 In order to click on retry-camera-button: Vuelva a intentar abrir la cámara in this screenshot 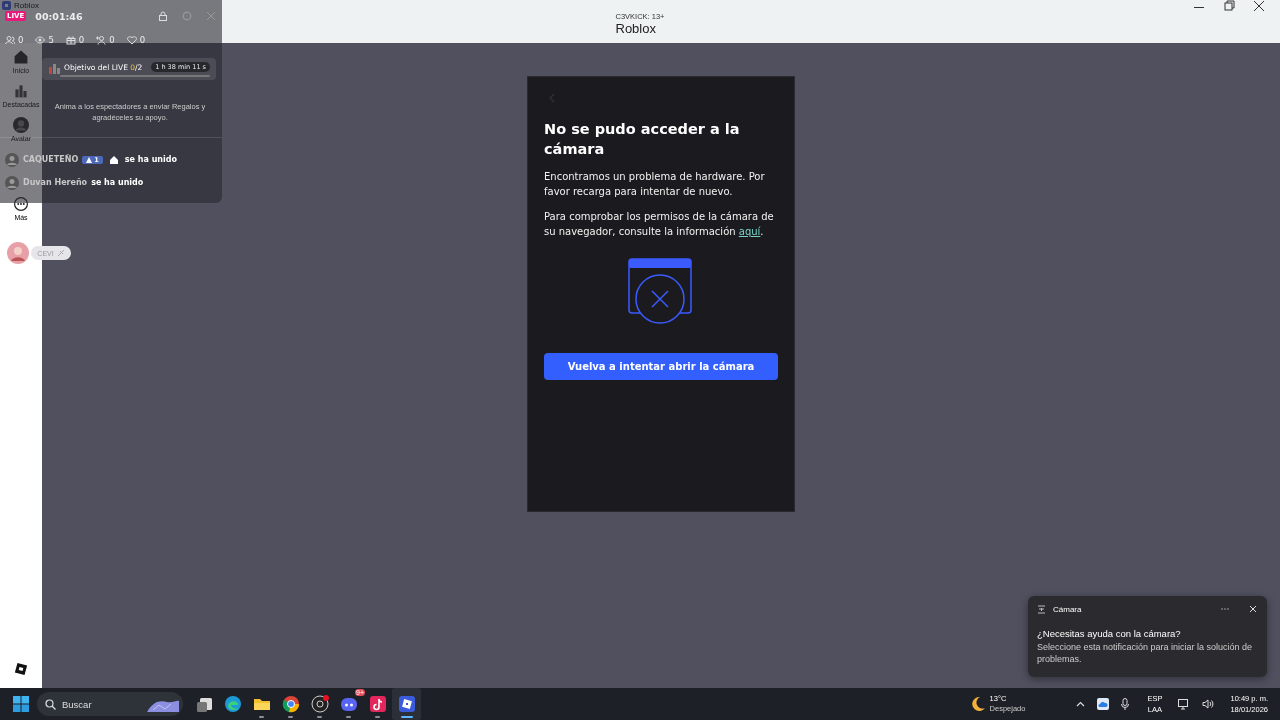, I will do `click(661, 366)`.